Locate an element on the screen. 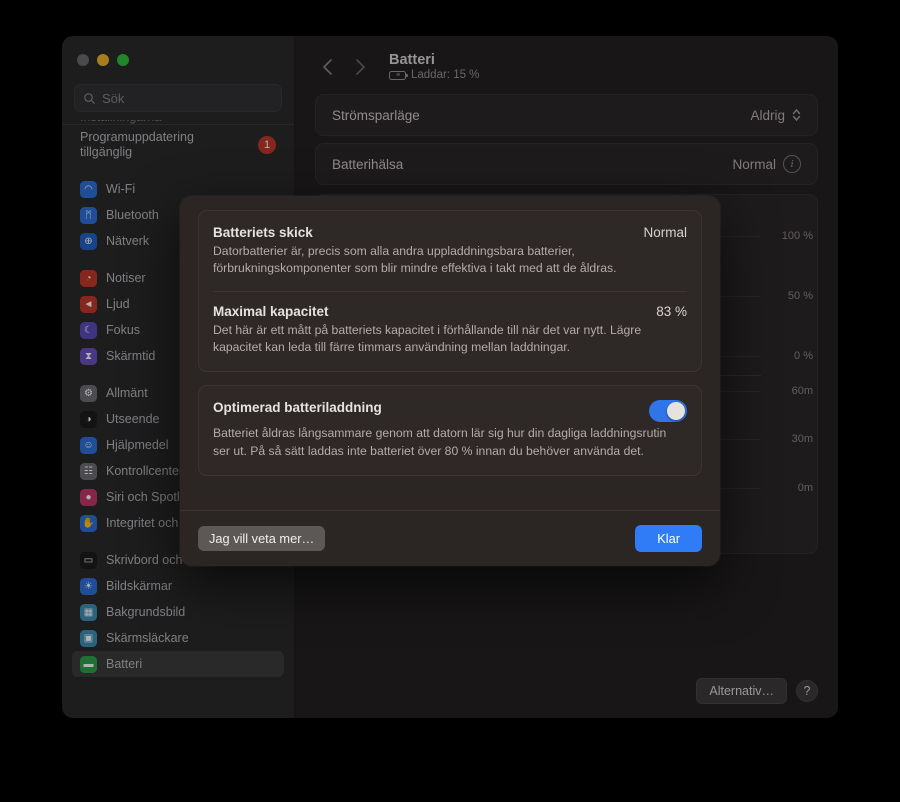  accessibility-icon: ☺ is located at coordinates (88, 445).